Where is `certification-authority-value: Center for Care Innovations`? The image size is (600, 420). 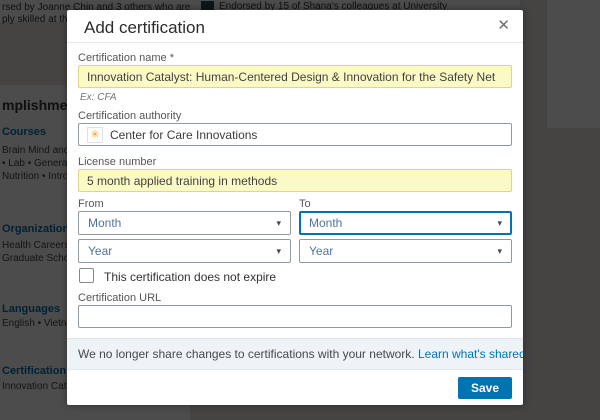
certification-authority-value: Center for Care Innovations is located at coordinates (184, 134).